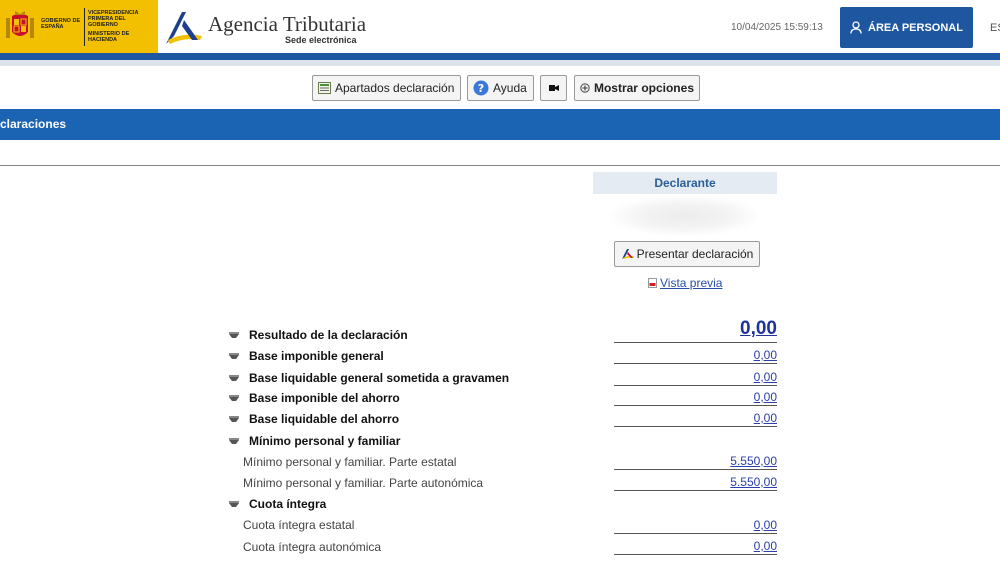  I want to click on section-divider, so click(500, 165).